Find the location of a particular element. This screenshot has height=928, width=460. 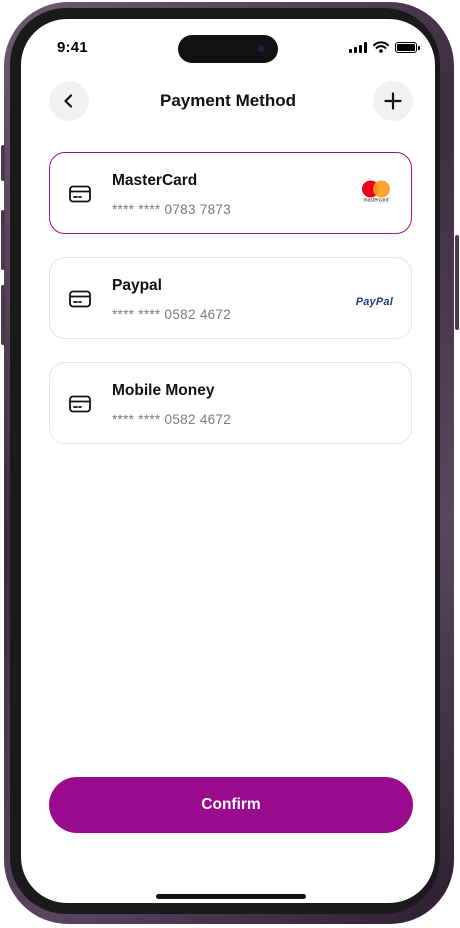

payment-card-name: Mobile Money is located at coordinates (163, 390).